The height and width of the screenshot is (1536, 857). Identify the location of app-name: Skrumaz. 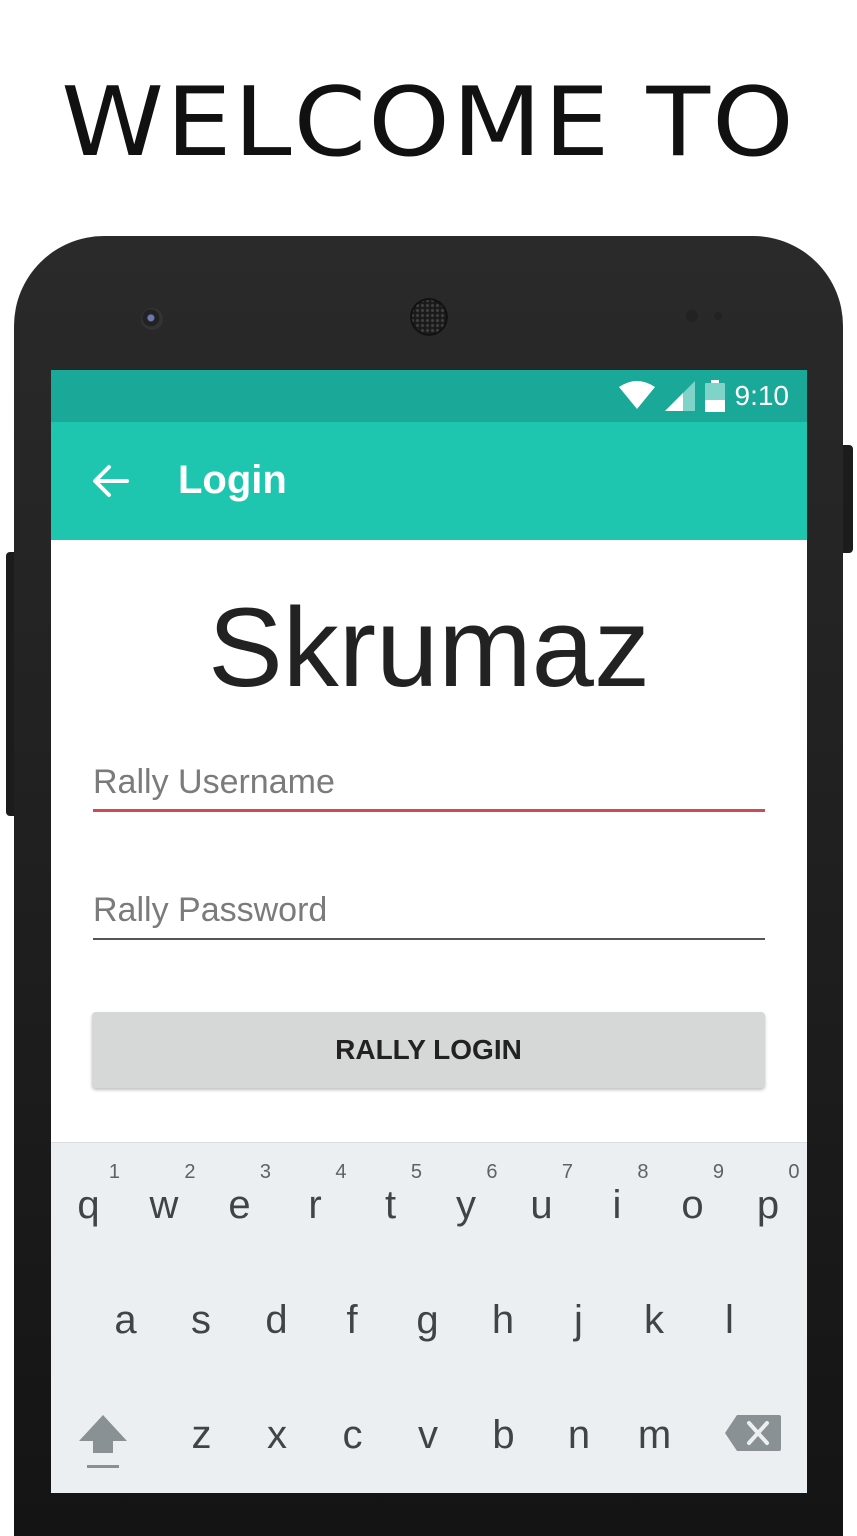
(429, 647).